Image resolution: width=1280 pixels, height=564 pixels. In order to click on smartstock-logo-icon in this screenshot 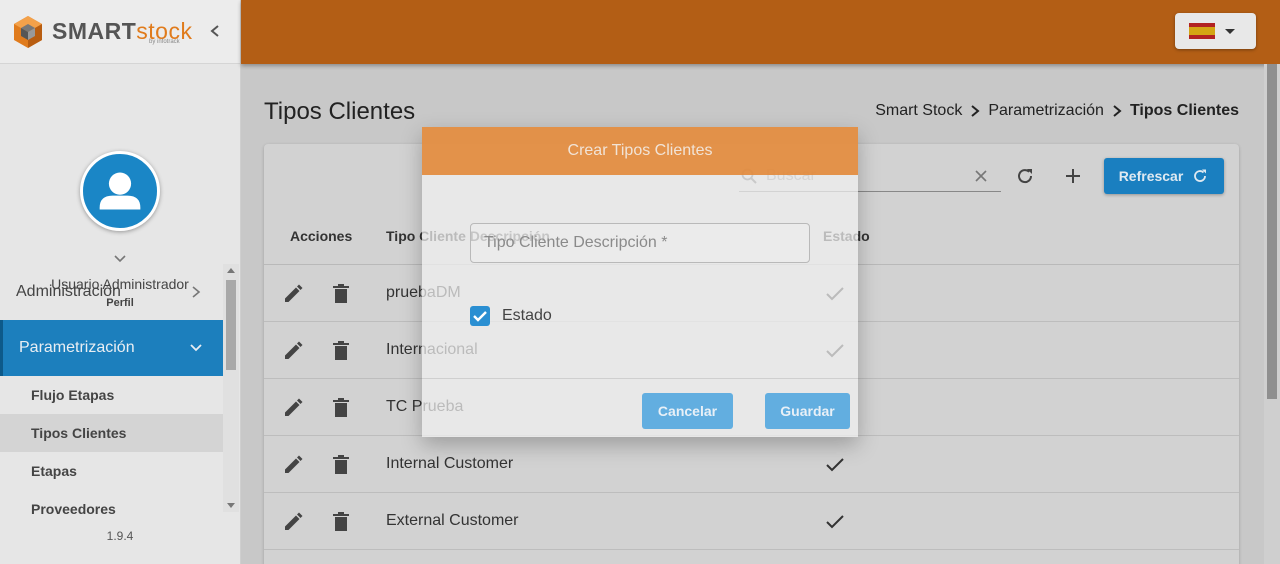, I will do `click(28, 31)`.